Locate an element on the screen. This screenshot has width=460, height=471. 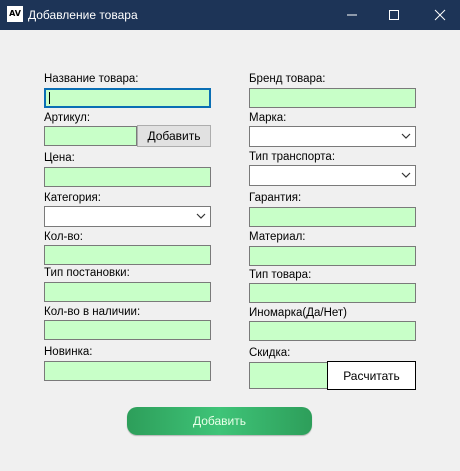
maximize-icon is located at coordinates (394, 15).